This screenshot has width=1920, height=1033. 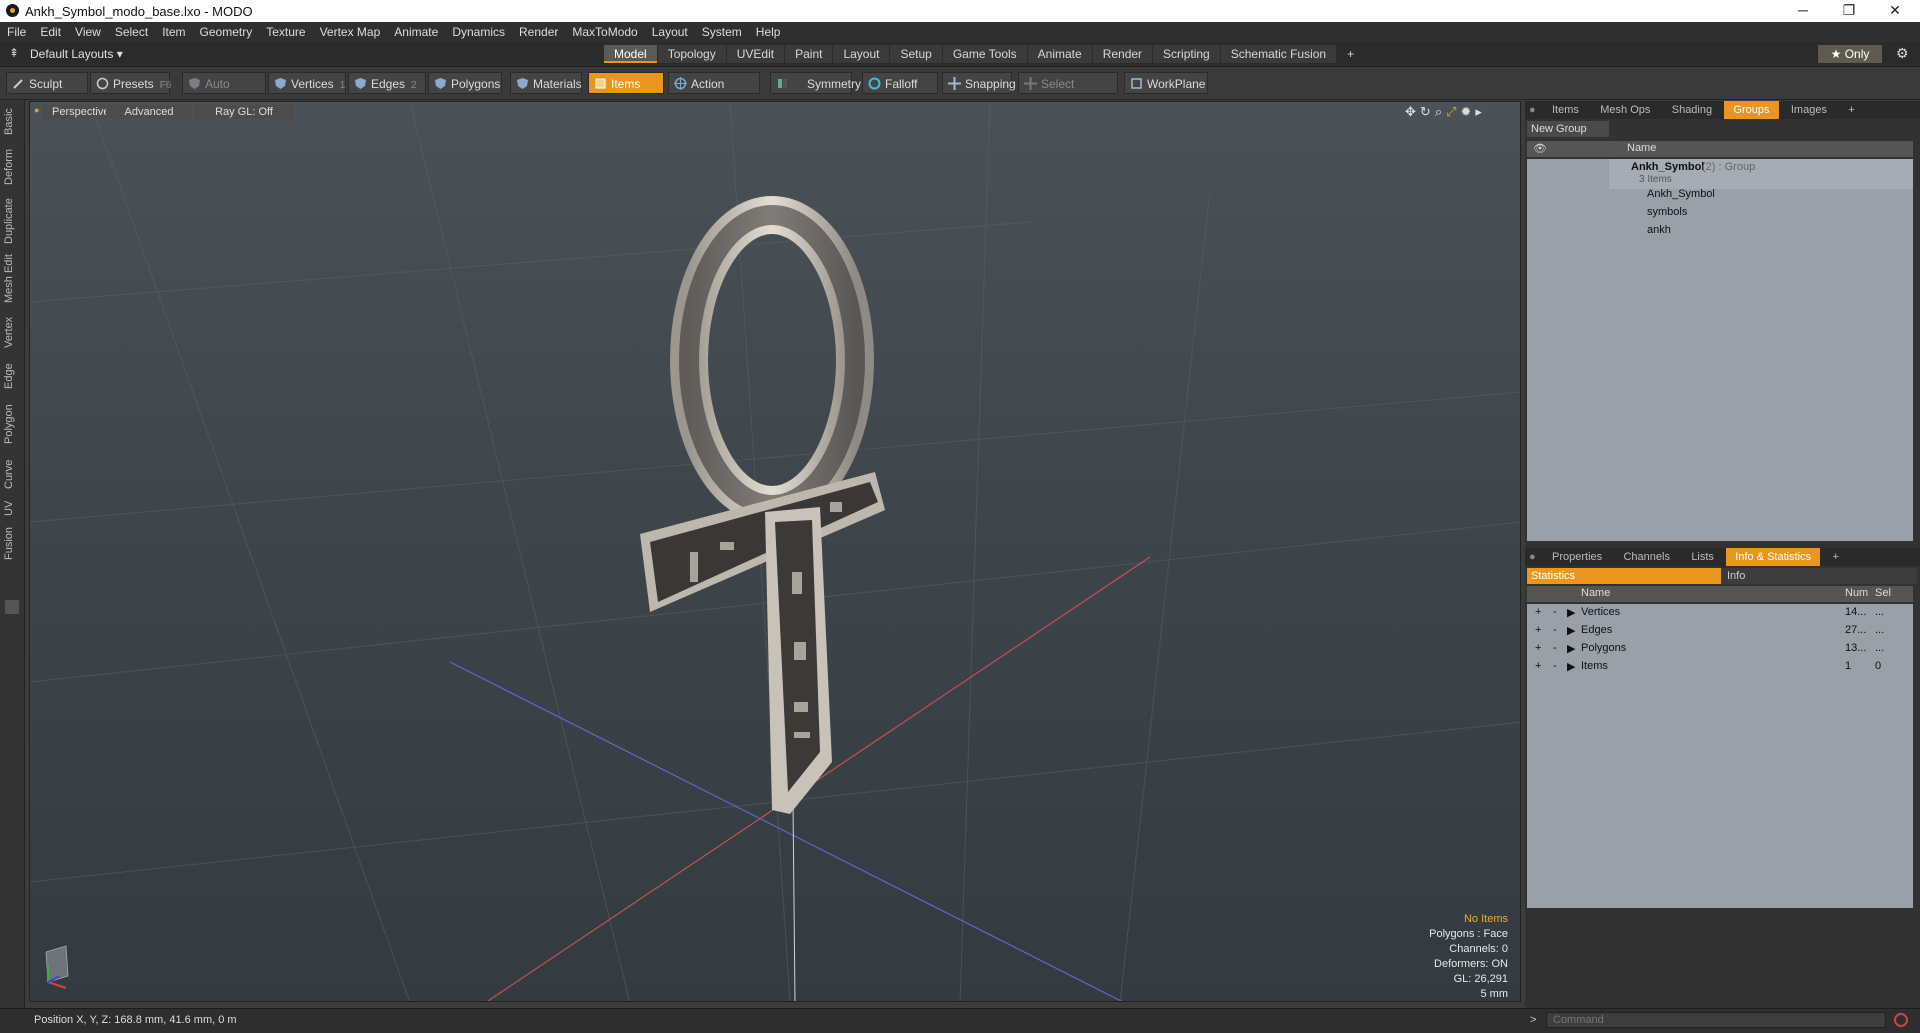 I want to click on add-tab-button: +, so click(x=1350, y=54).